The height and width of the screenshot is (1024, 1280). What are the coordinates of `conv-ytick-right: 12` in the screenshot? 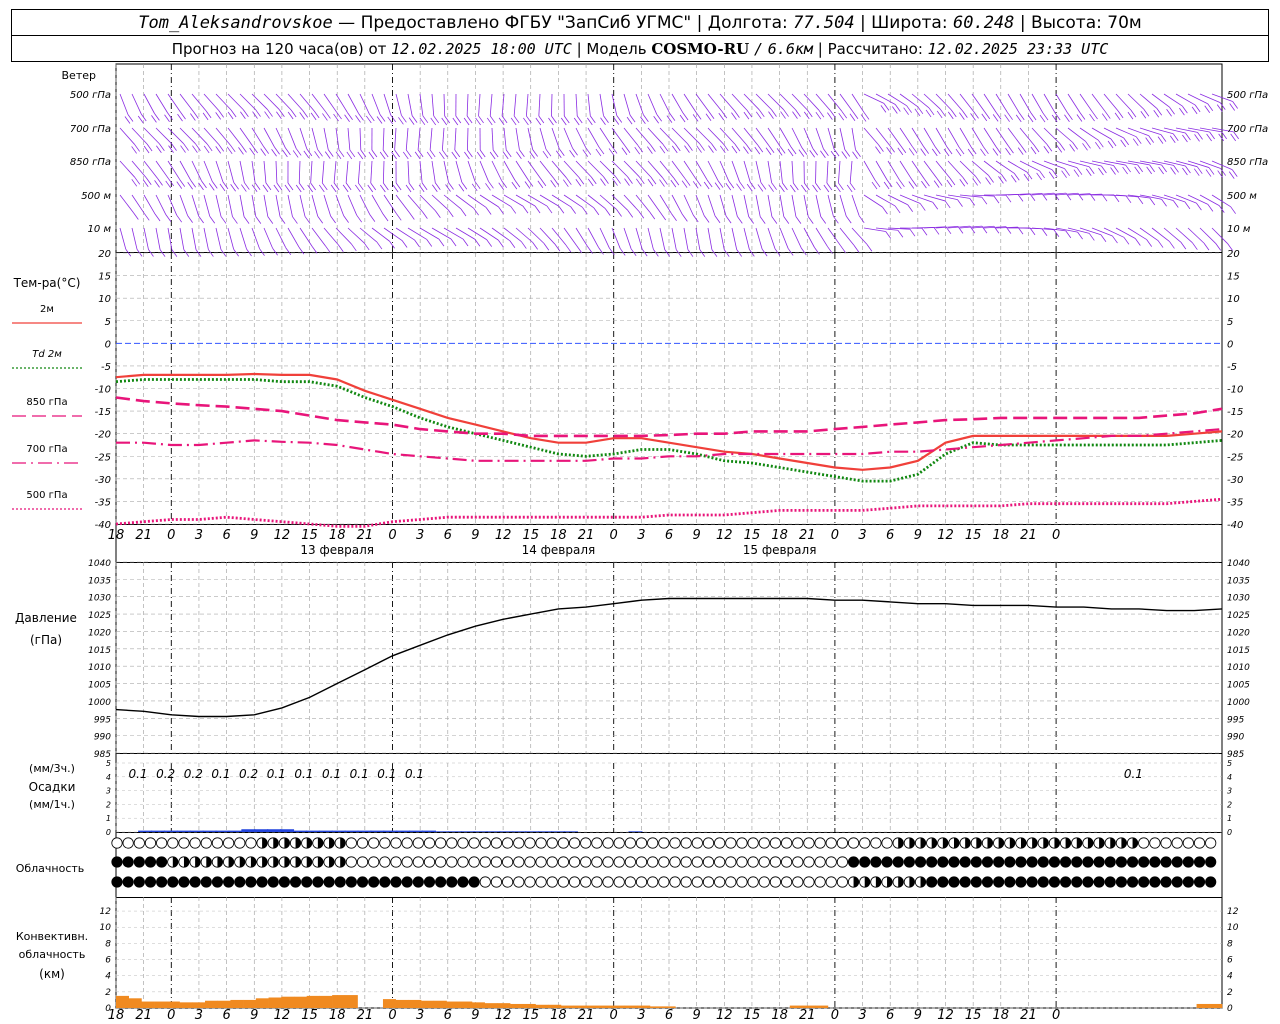 It's located at (1233, 912).